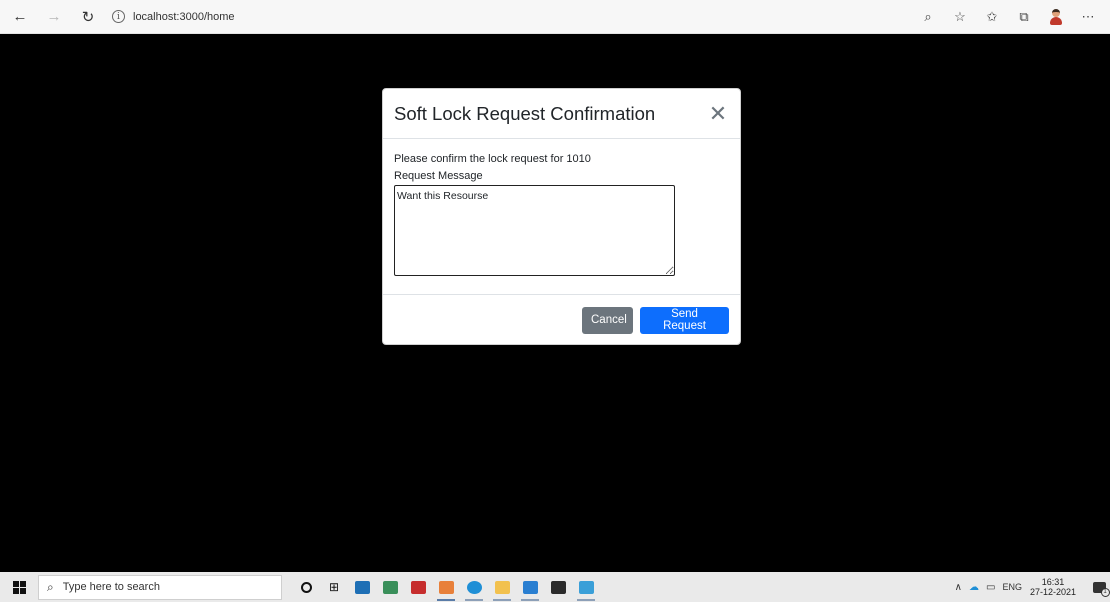 The width and height of the screenshot is (1110, 602). I want to click on clock-date: 27-12-2021, so click(1052, 592).